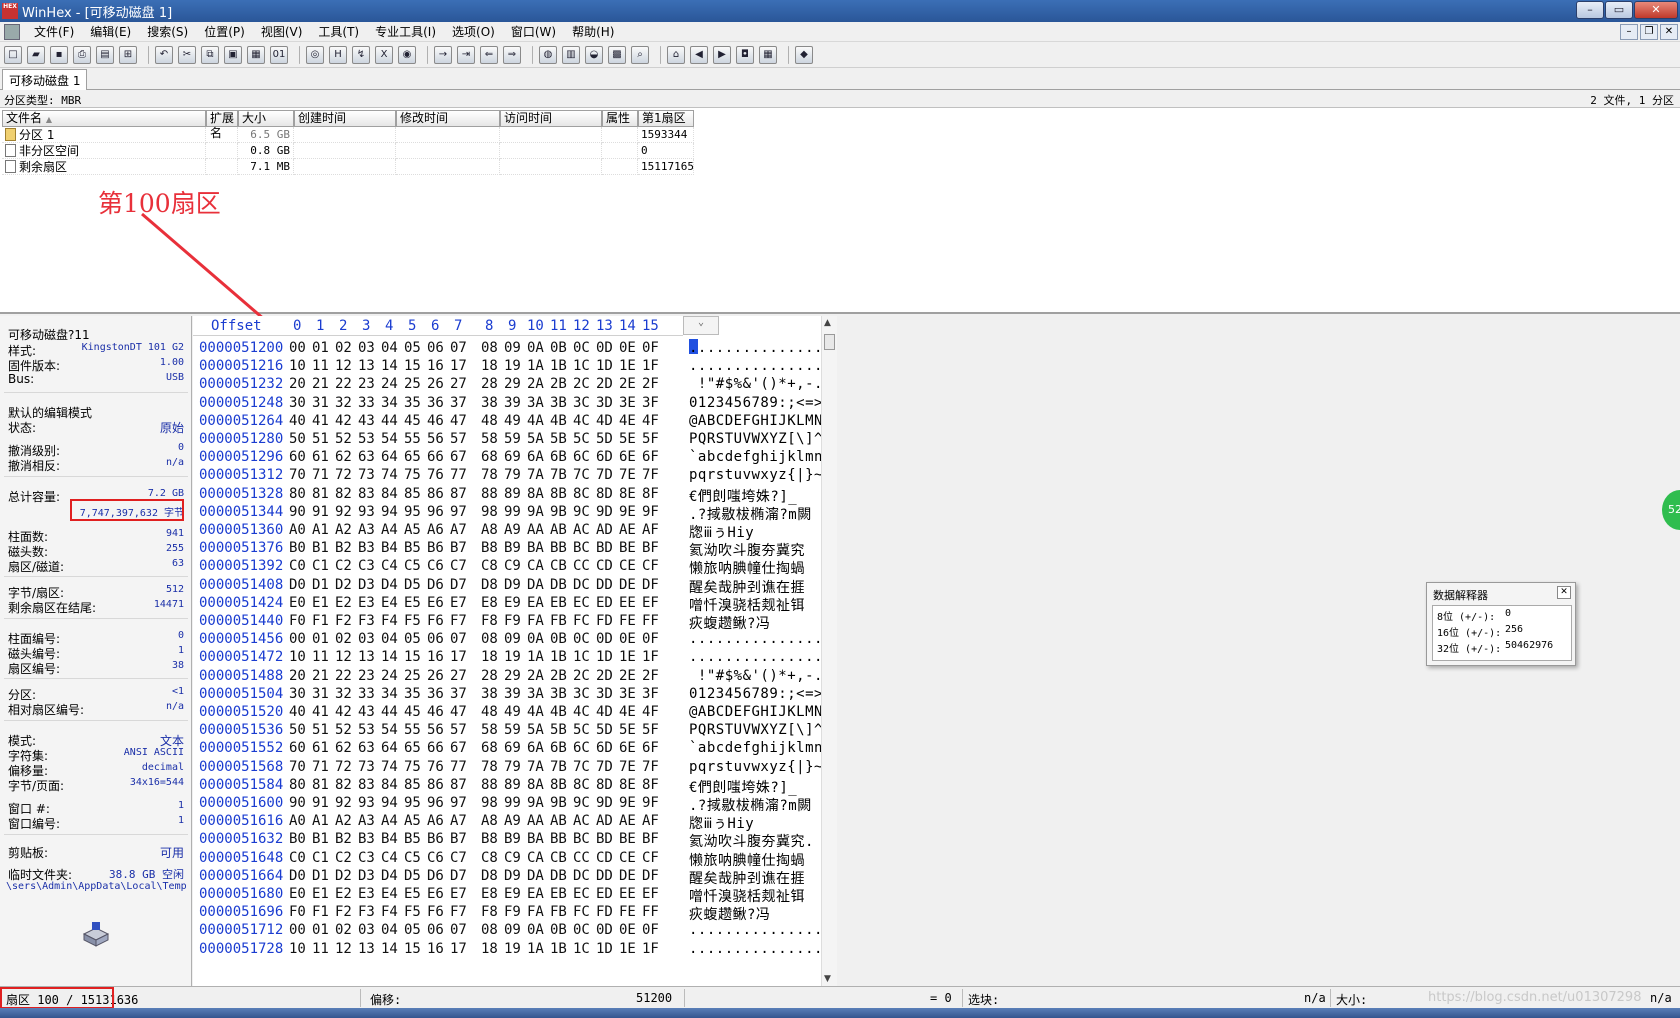 The image size is (1680, 1018). What do you see at coordinates (558, 676) in the screenshot?
I see `hex-byte: 2B` at bounding box center [558, 676].